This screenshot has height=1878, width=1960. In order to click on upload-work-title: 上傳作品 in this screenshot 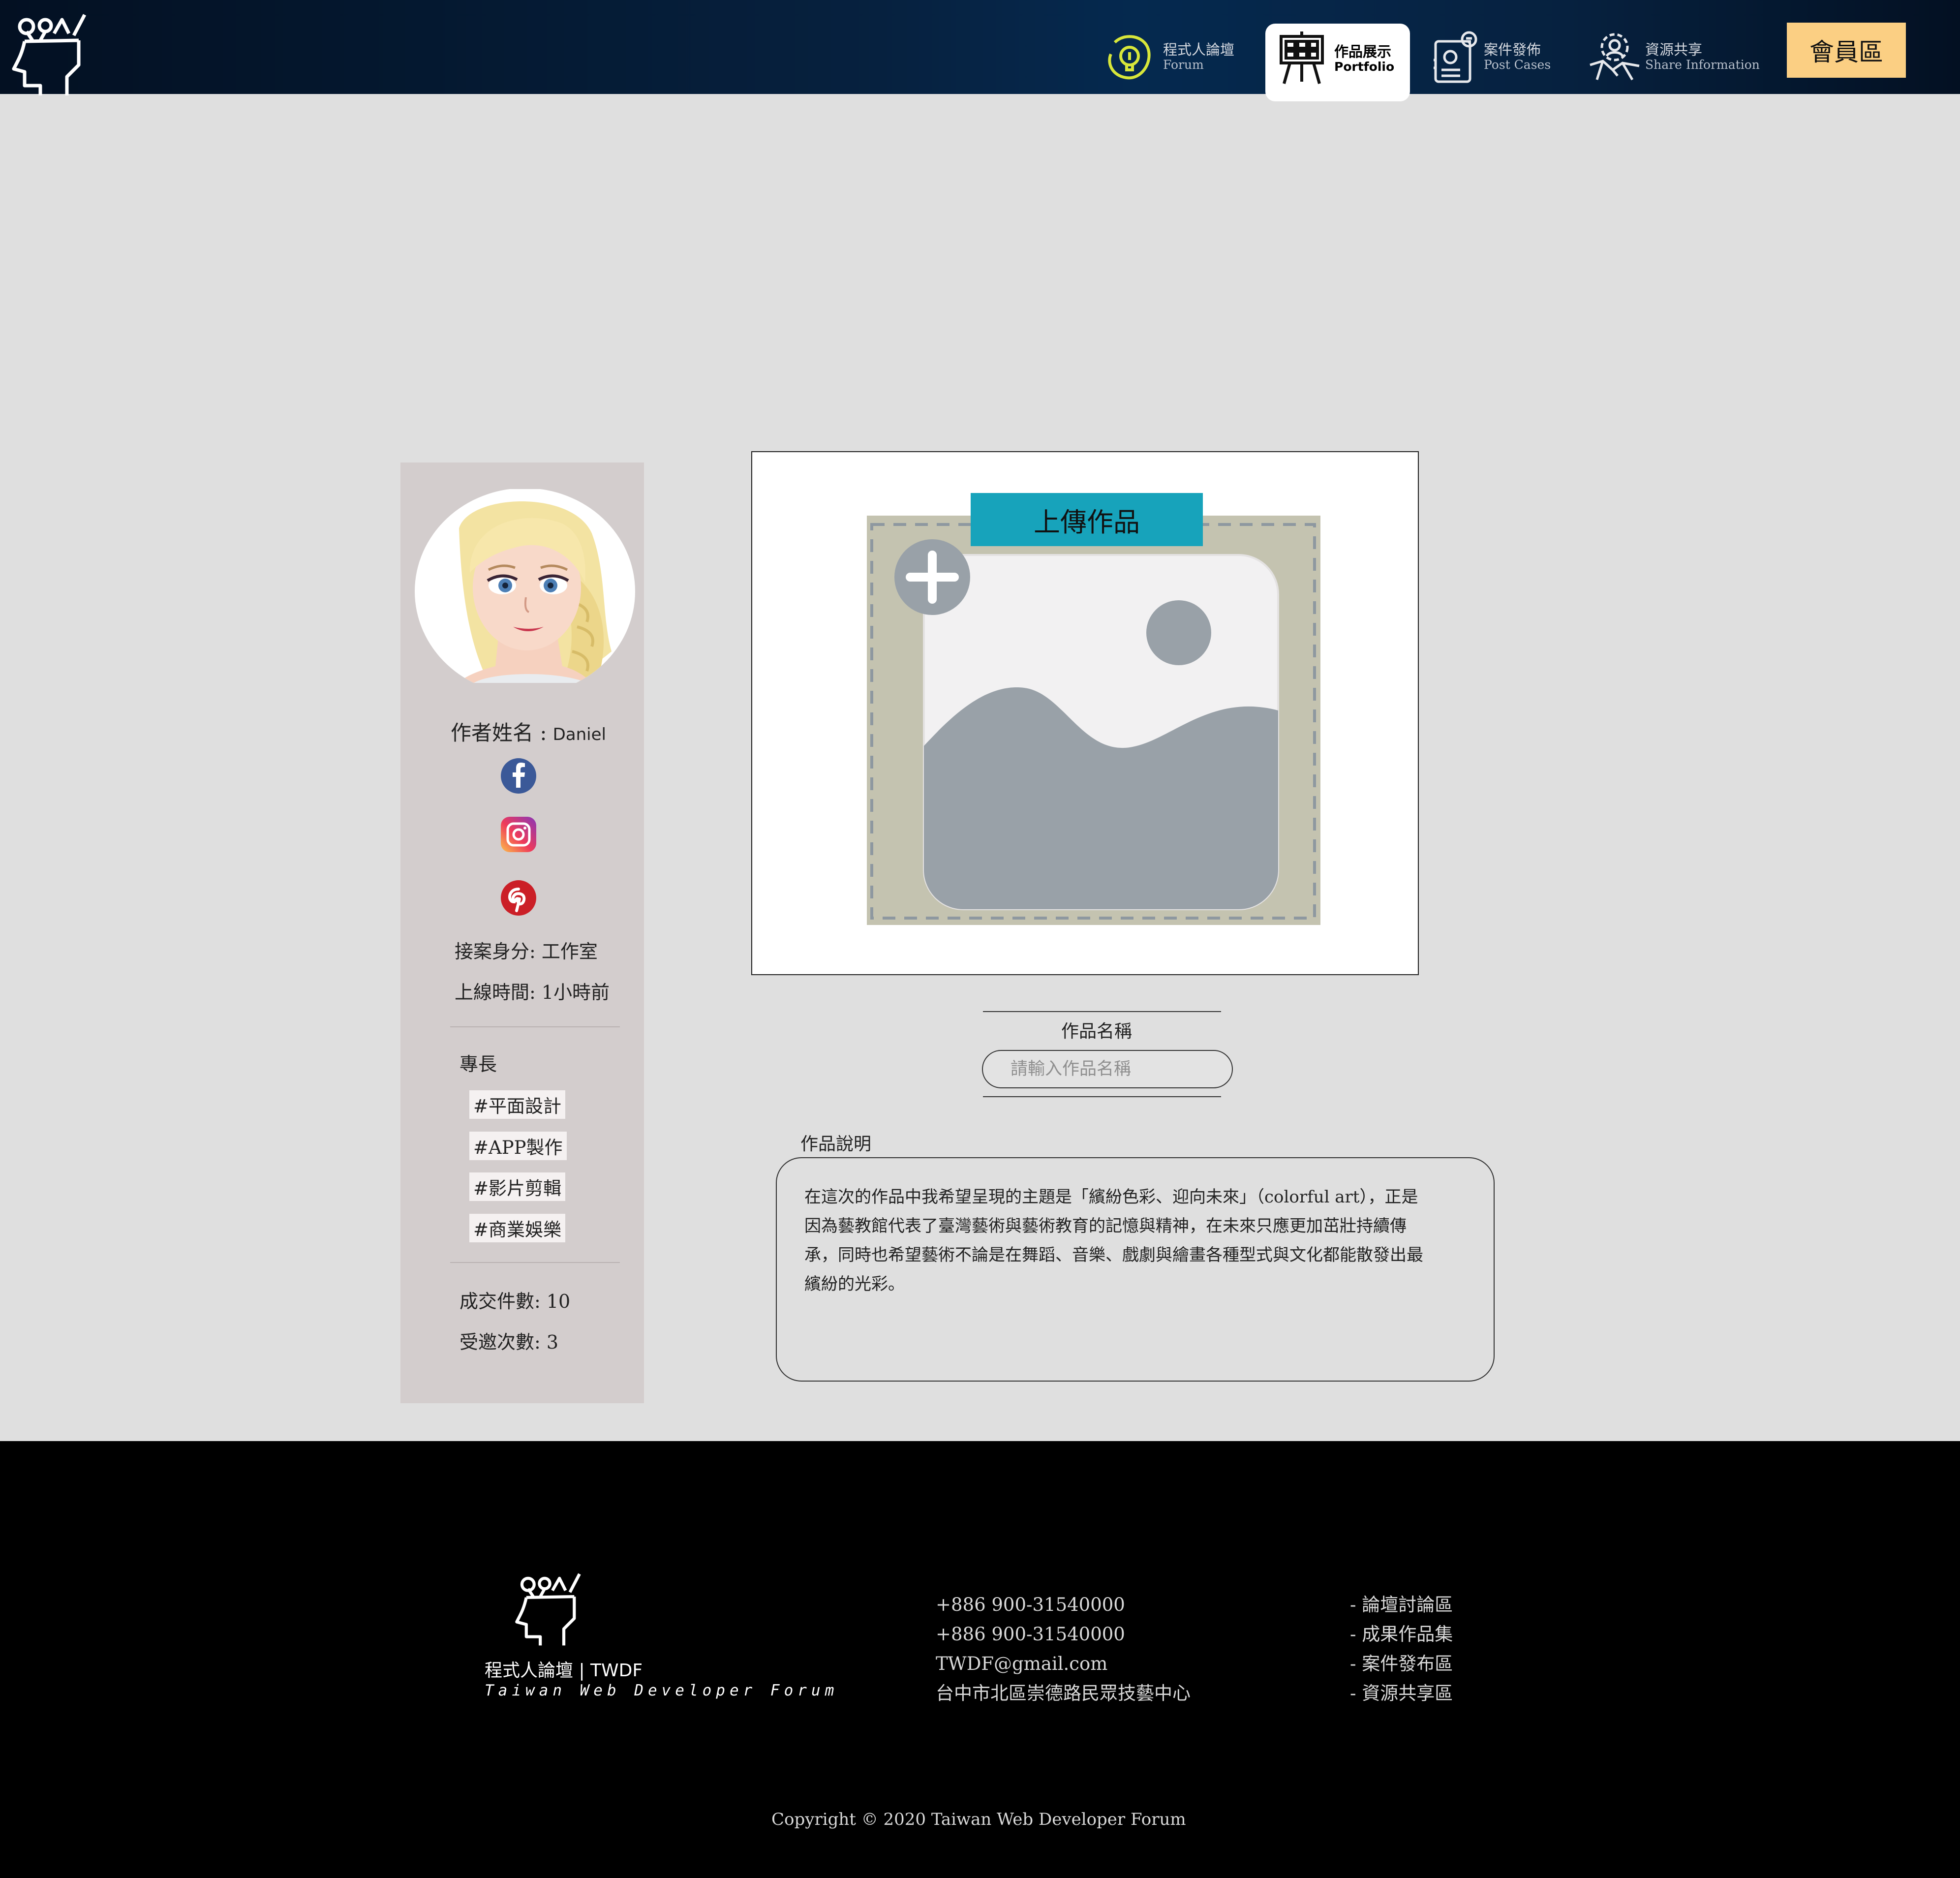, I will do `click(1087, 519)`.